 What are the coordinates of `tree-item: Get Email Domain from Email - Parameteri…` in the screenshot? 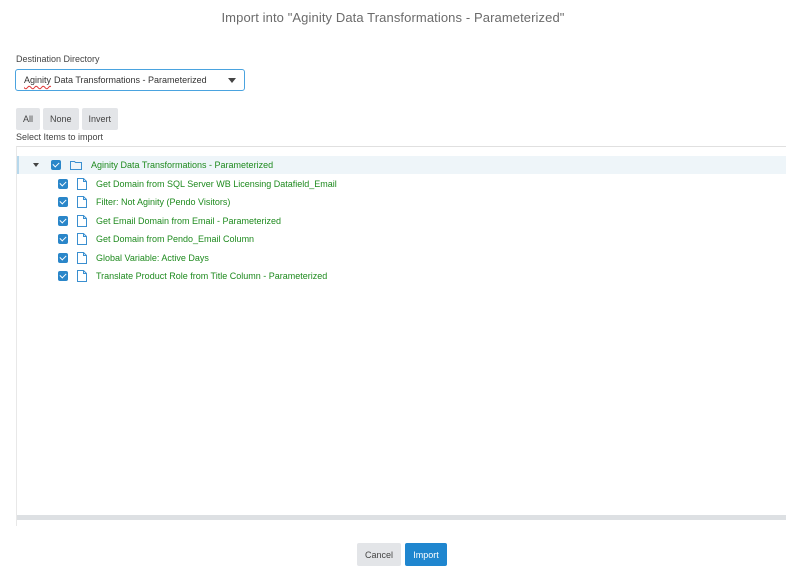 It's located at (401, 221).